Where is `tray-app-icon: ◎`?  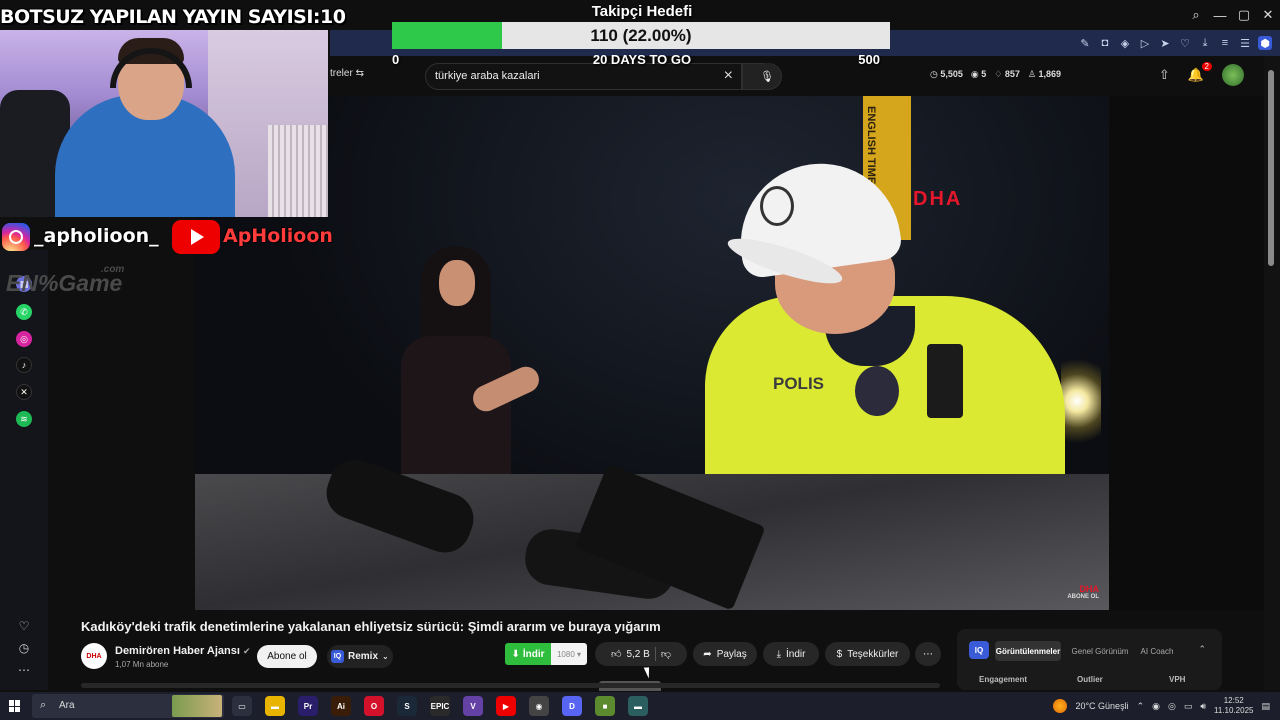 tray-app-icon: ◎ is located at coordinates (1172, 706).